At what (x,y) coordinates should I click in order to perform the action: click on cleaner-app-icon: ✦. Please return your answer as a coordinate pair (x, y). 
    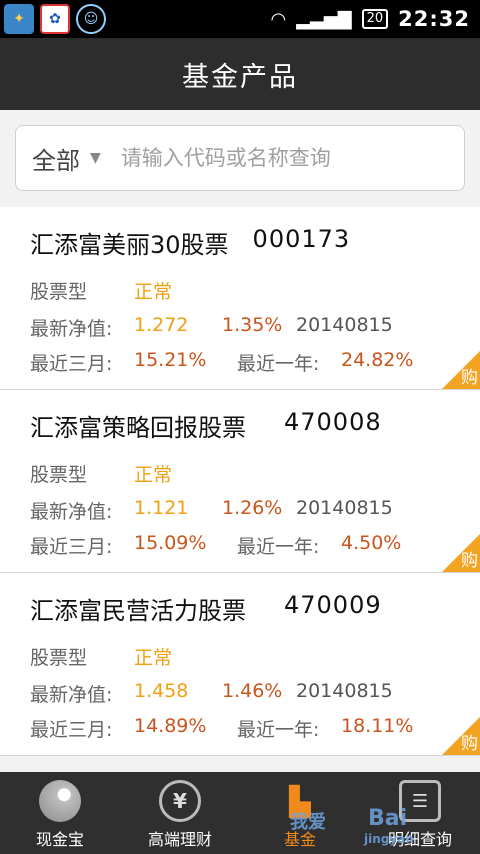
    Looking at the image, I should click on (19, 19).